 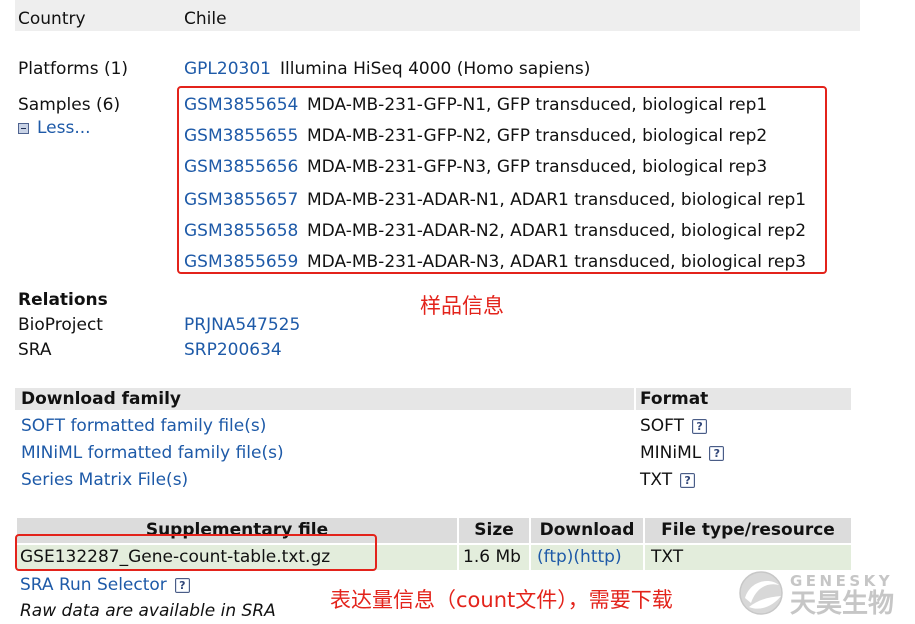 I want to click on series-matrix-file-link: Series Matrix File(s), so click(x=104, y=480).